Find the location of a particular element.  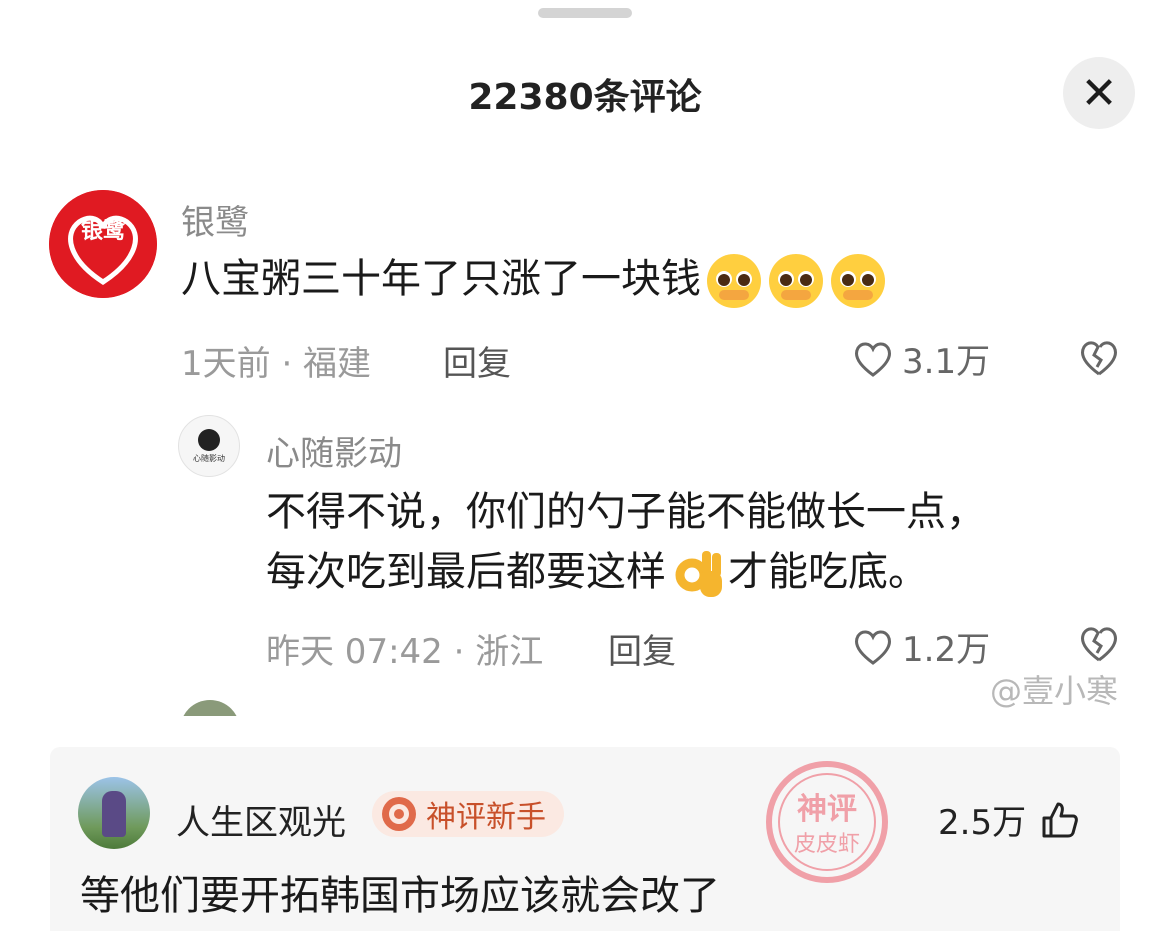

like-button: 2.5万 is located at coordinates (1009, 819).